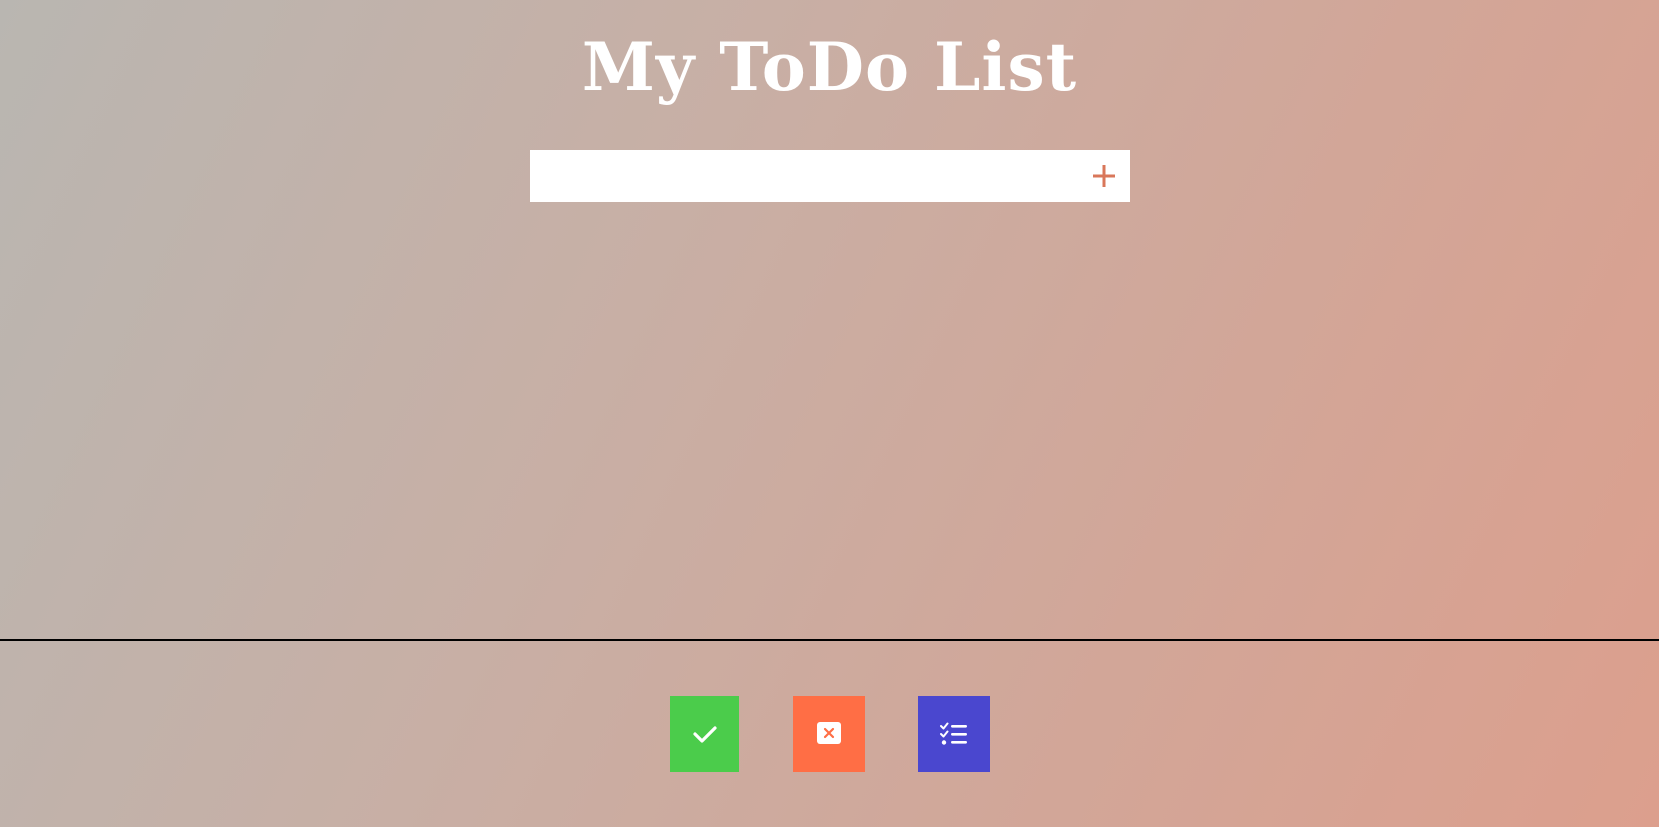 The image size is (1659, 827). What do you see at coordinates (800, 176) in the screenshot?
I see `todo-input` at bounding box center [800, 176].